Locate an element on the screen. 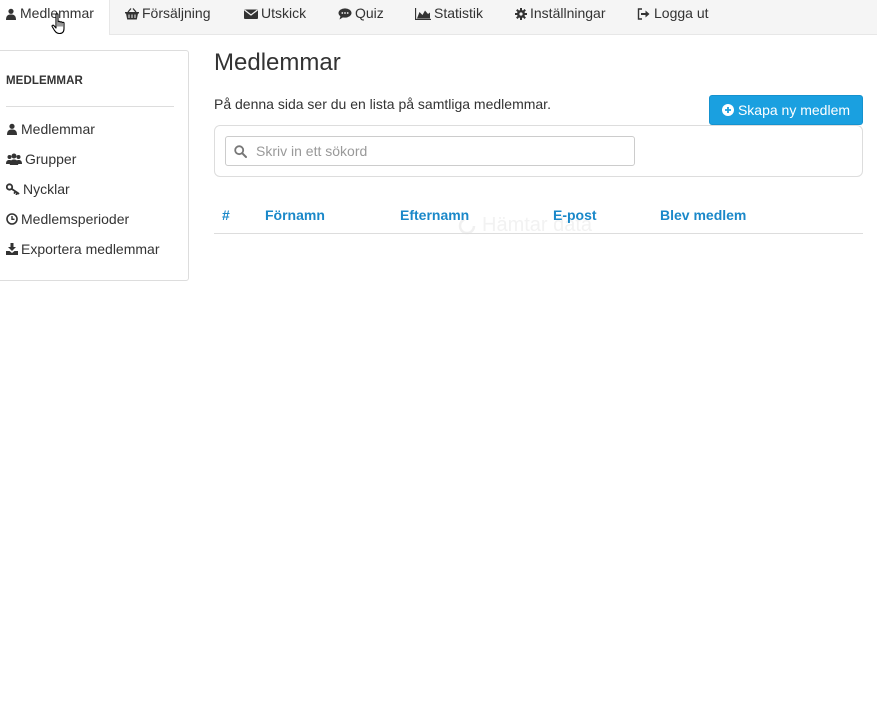 This screenshot has height=720, width=877. sign-out-icon is located at coordinates (643, 14).